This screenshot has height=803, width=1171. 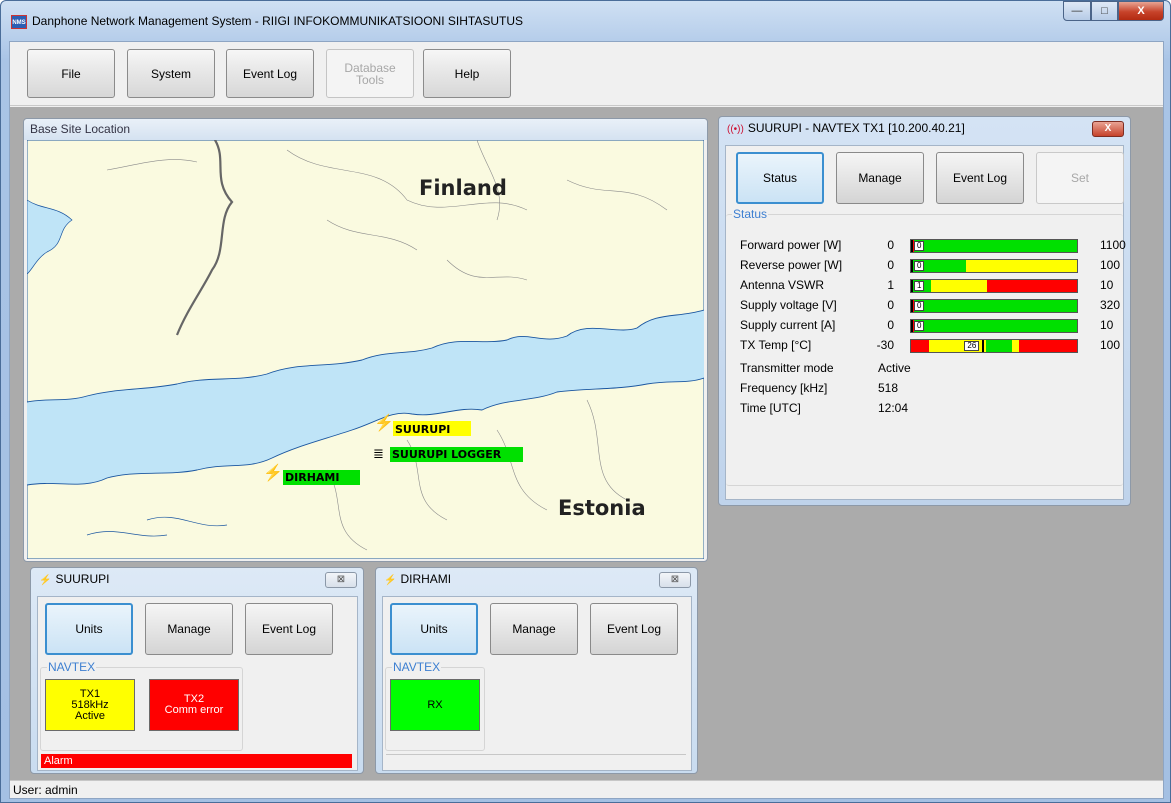 What do you see at coordinates (90, 705) in the screenshot?
I see `tx1-tile: TX1 518kHz Active` at bounding box center [90, 705].